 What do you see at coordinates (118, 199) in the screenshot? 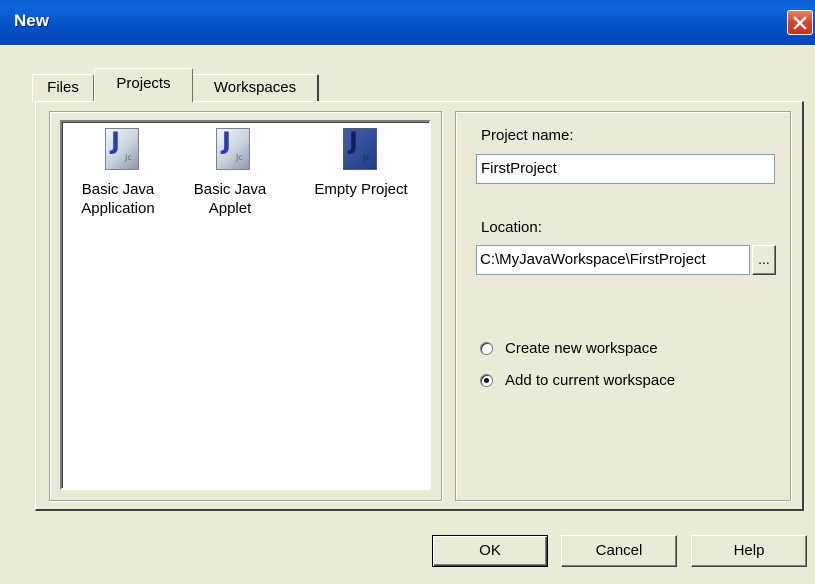
I see `list-item-label: Basic Java Application` at bounding box center [118, 199].